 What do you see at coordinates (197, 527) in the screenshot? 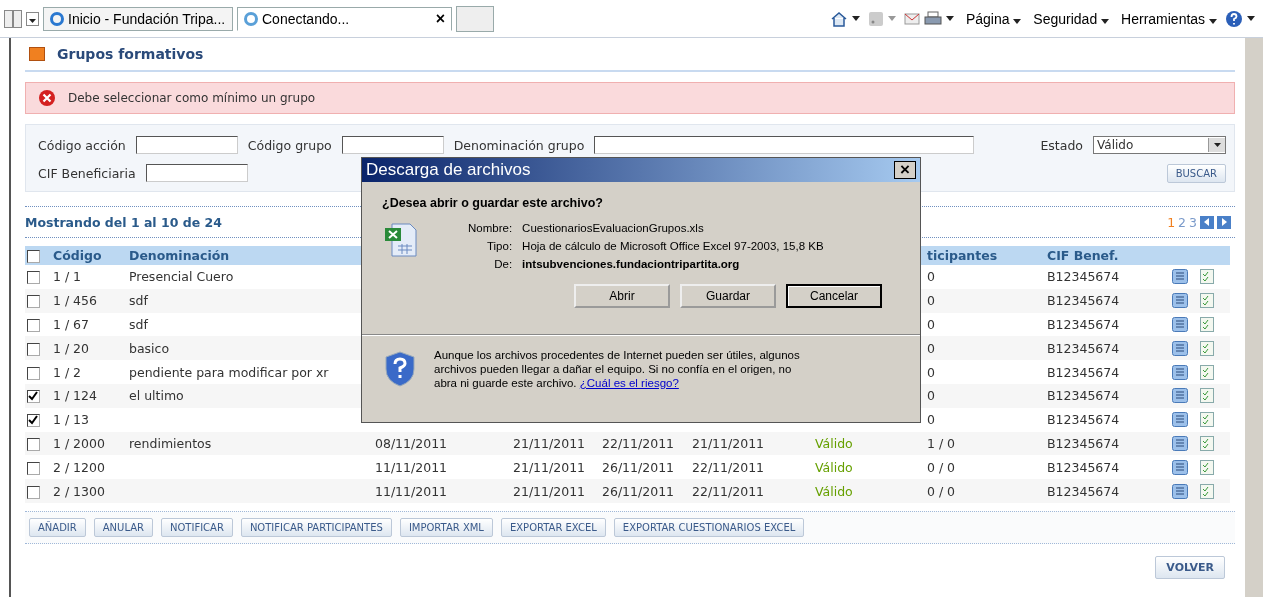
I see `action-button: NOTIFICAR` at bounding box center [197, 527].